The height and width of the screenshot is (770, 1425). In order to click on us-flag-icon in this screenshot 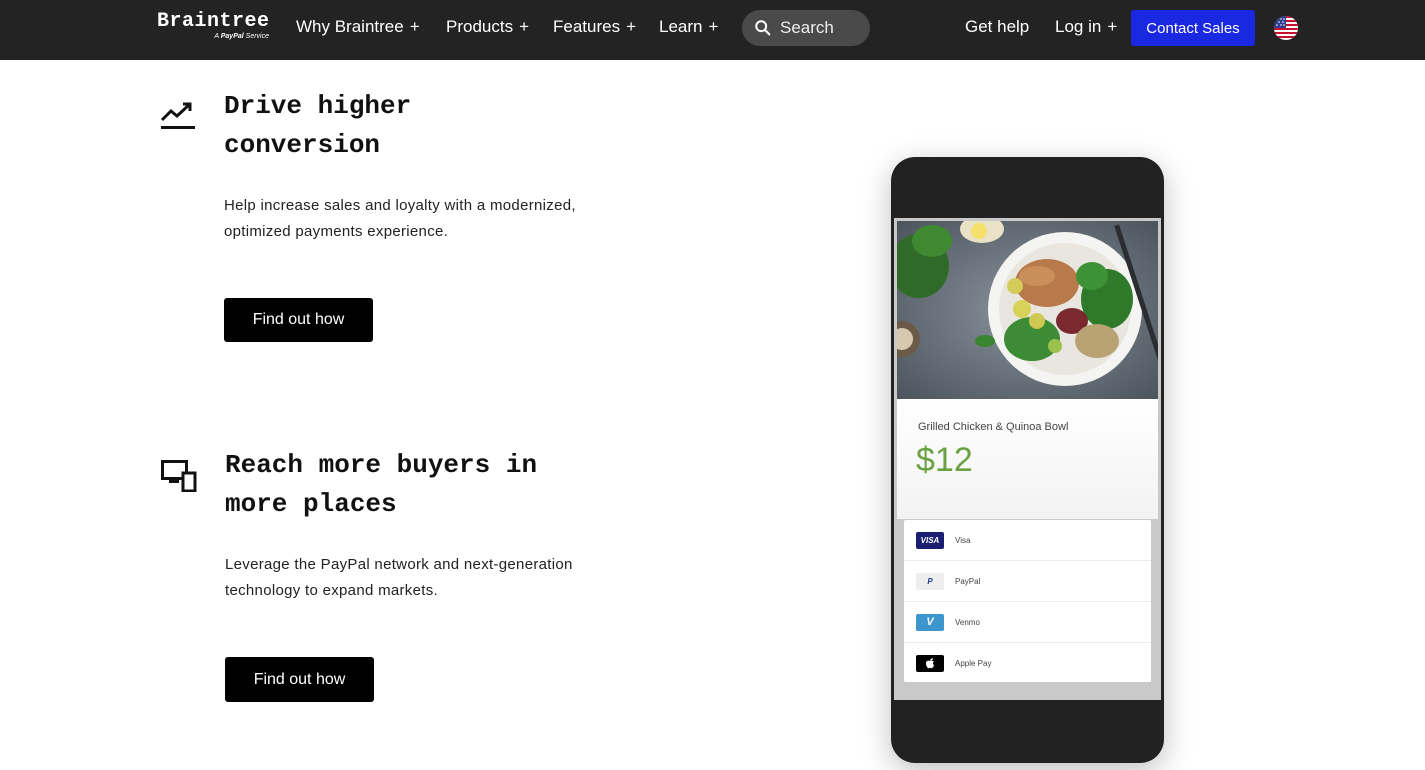, I will do `click(1286, 28)`.